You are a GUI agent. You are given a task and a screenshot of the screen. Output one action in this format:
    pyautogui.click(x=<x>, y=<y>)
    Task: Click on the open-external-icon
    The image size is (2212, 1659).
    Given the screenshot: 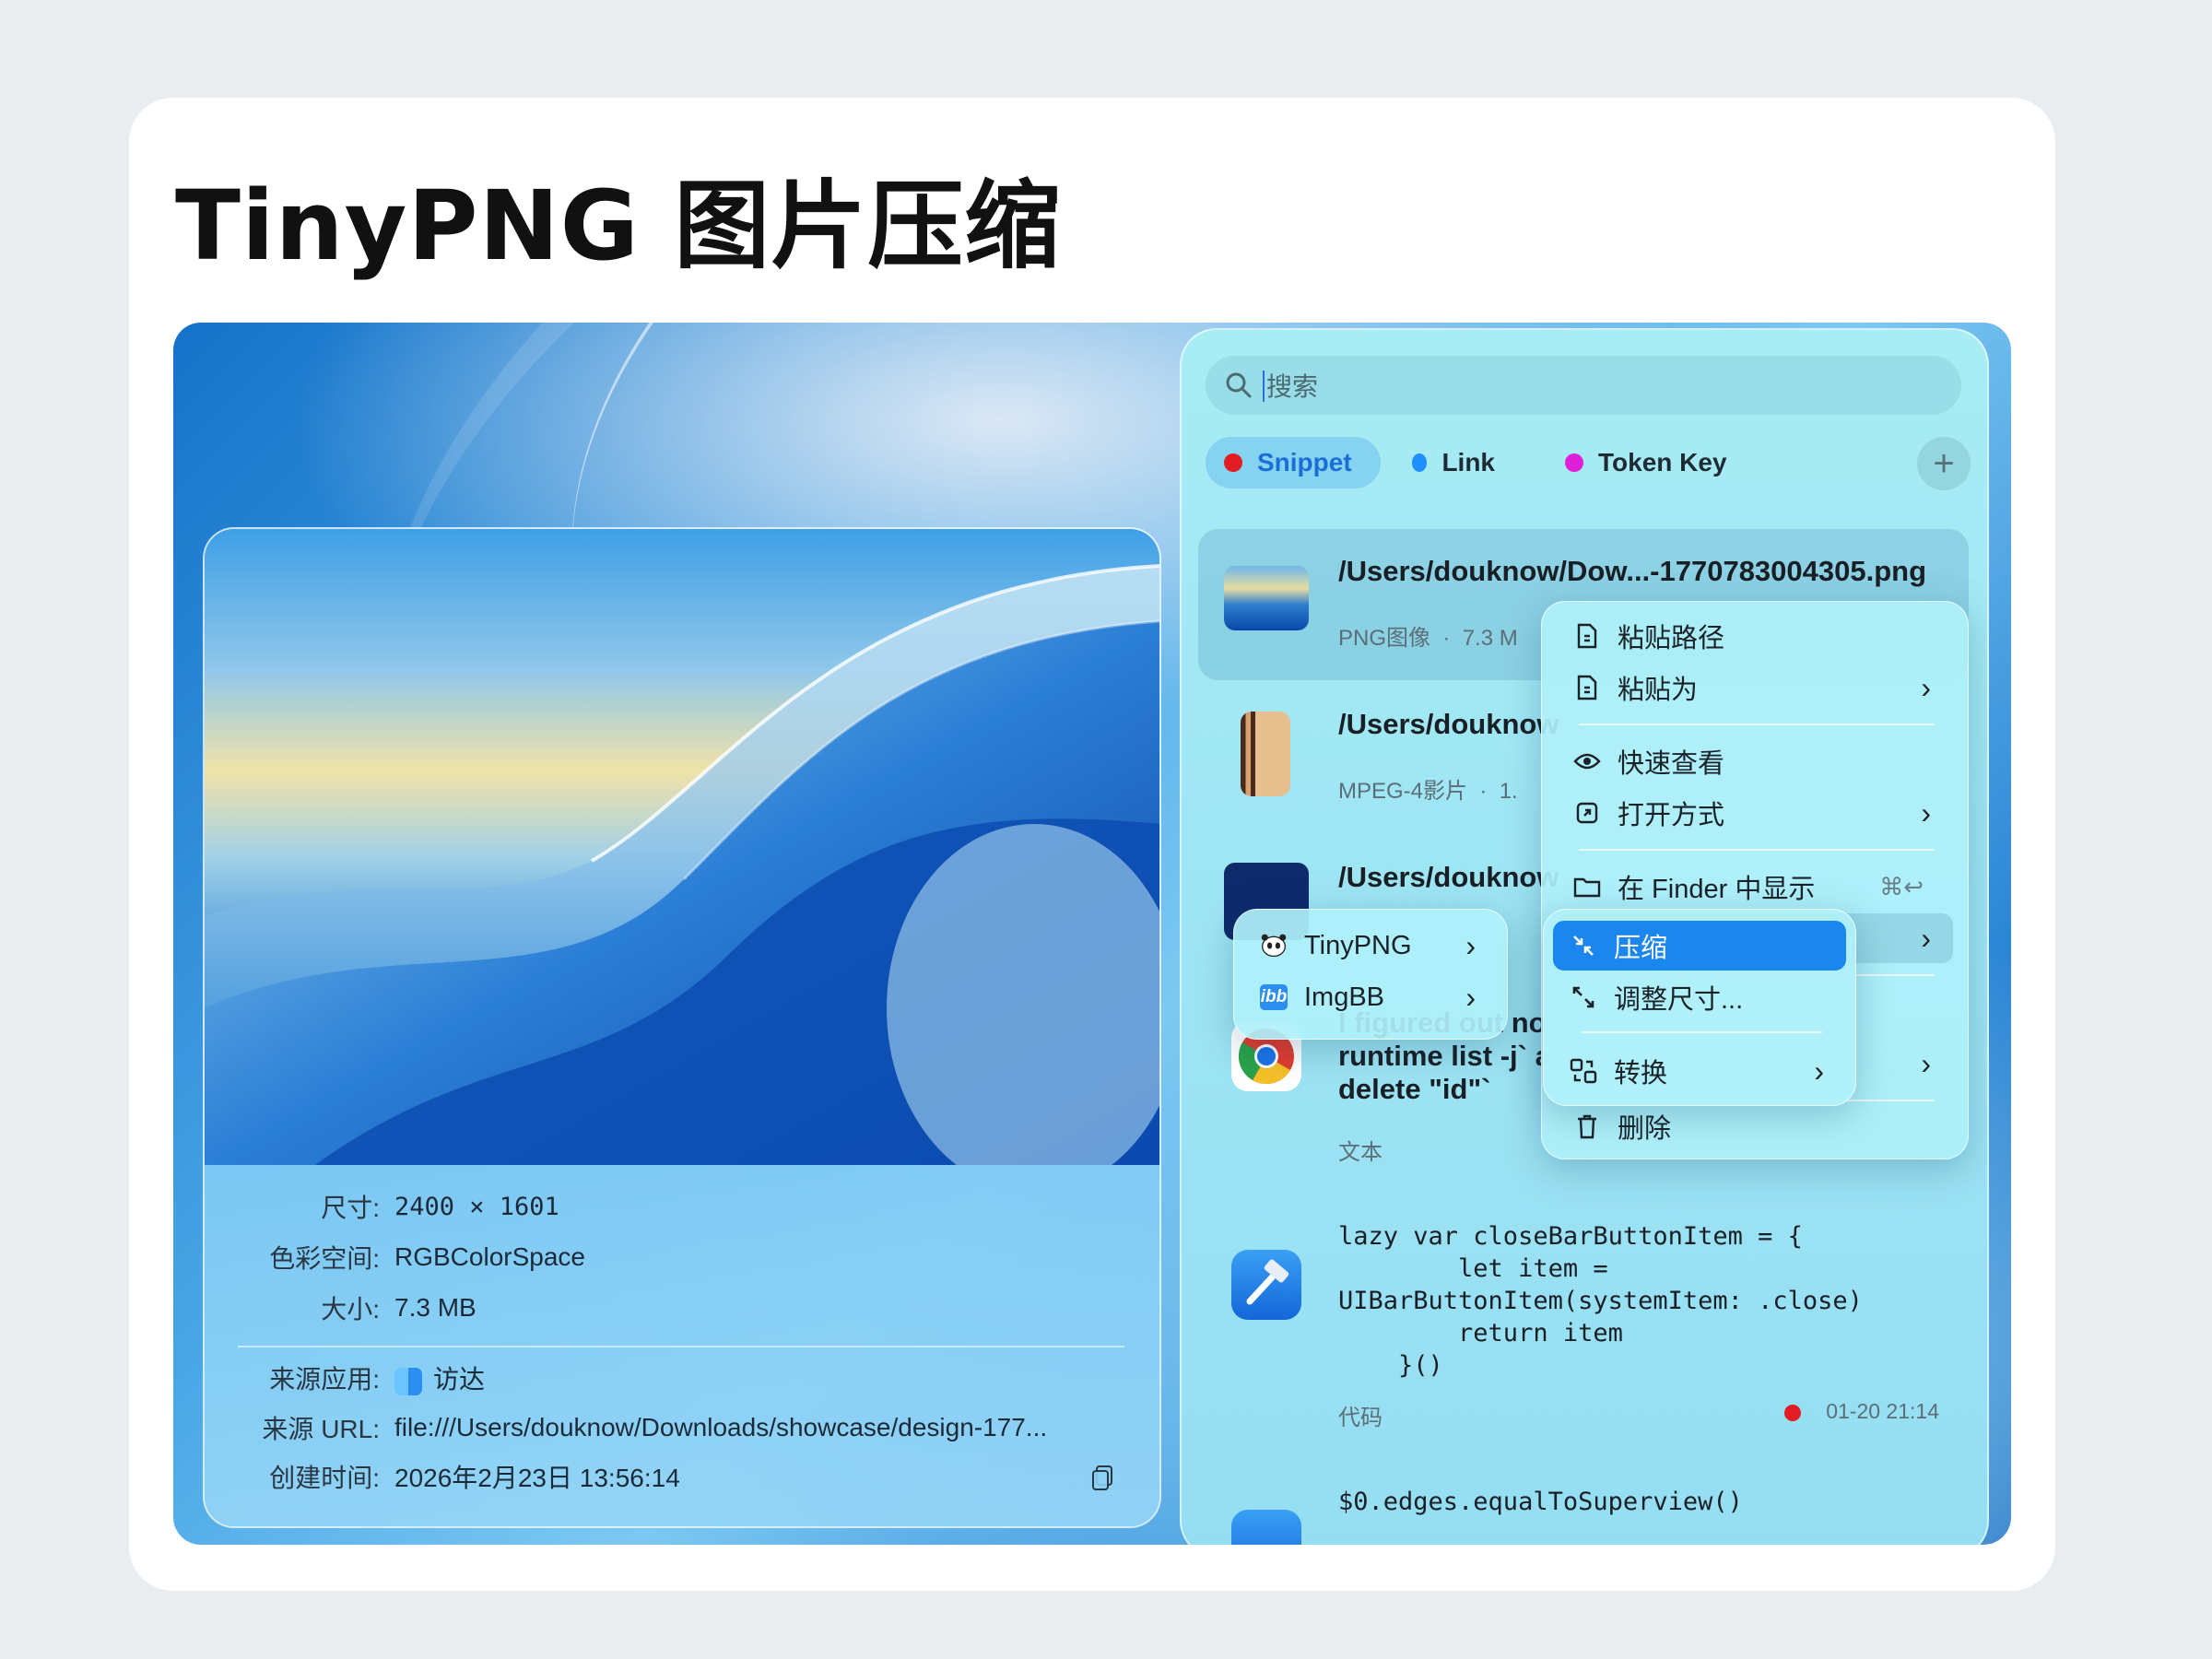 What is the action you would take?
    pyautogui.click(x=1587, y=813)
    